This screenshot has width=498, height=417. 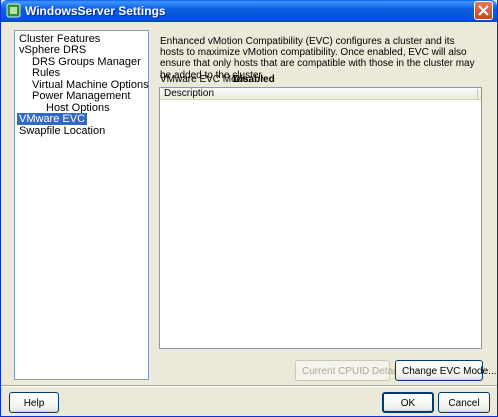 I want to click on tree-item-label: Power Management, so click(x=81, y=96).